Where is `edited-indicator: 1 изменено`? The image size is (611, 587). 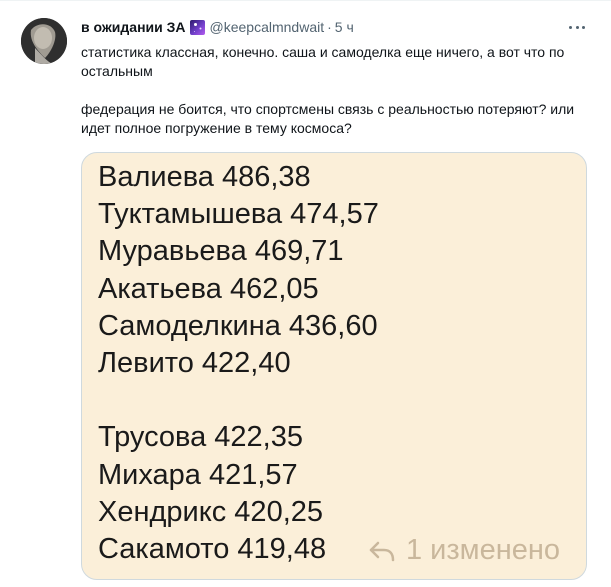 edited-indicator: 1 изменено is located at coordinates (464, 550).